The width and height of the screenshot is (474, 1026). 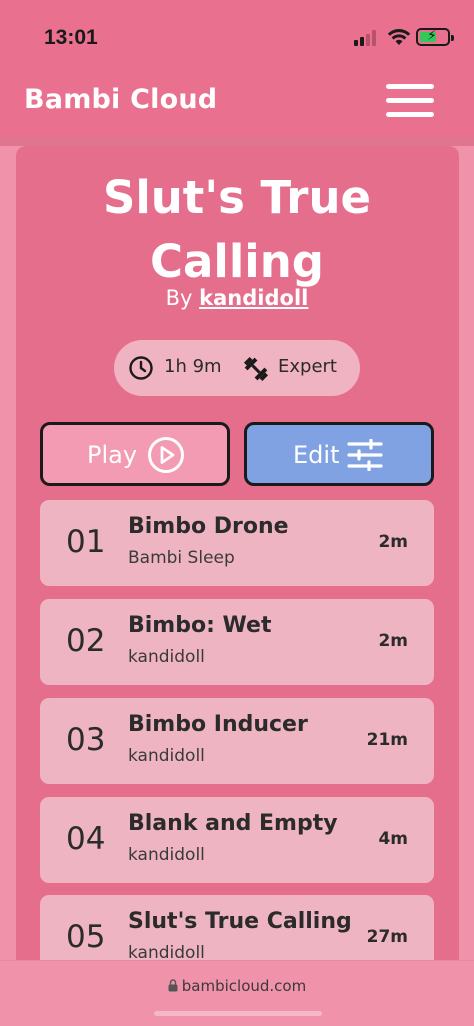 I want to click on dumbbell-icon, so click(x=256, y=369).